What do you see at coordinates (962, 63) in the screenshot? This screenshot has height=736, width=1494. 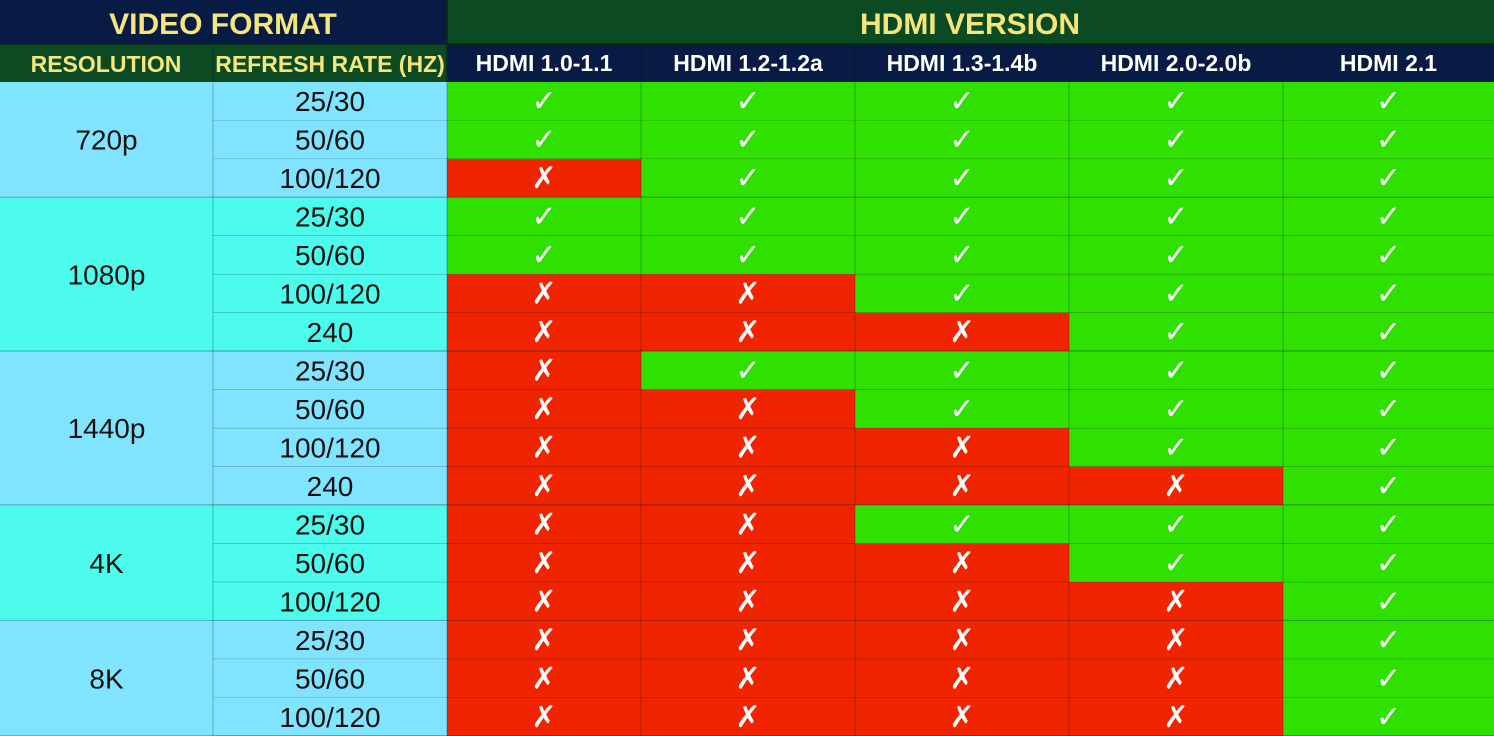 I see `version-header: HDMI 1.3-1.4b` at bounding box center [962, 63].